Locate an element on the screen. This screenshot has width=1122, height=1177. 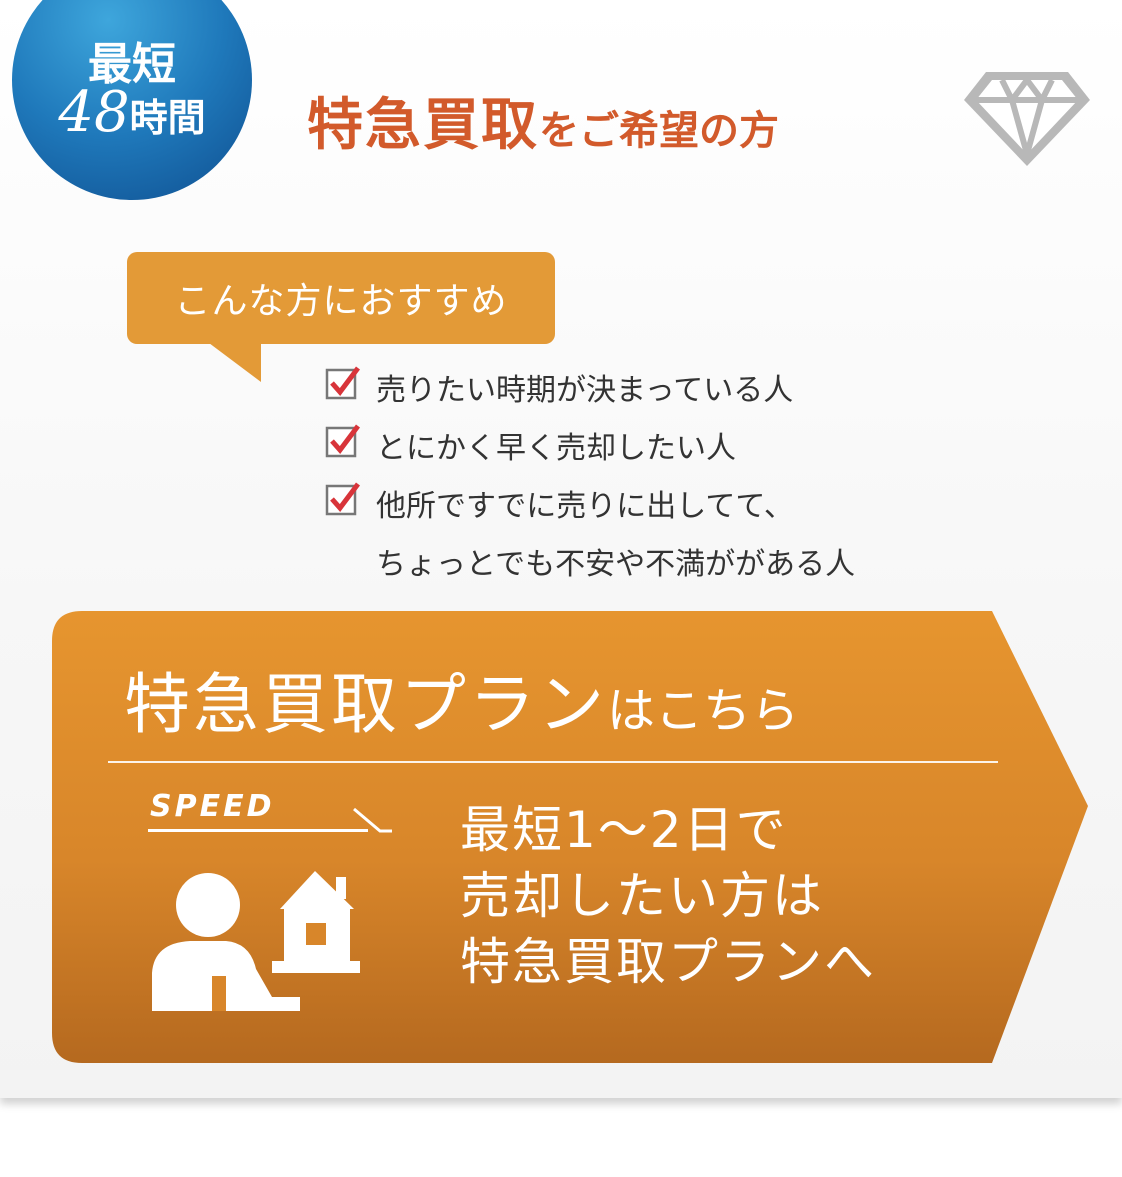
cta-title-main: 特急買取プラン is located at coordinates (365, 704).